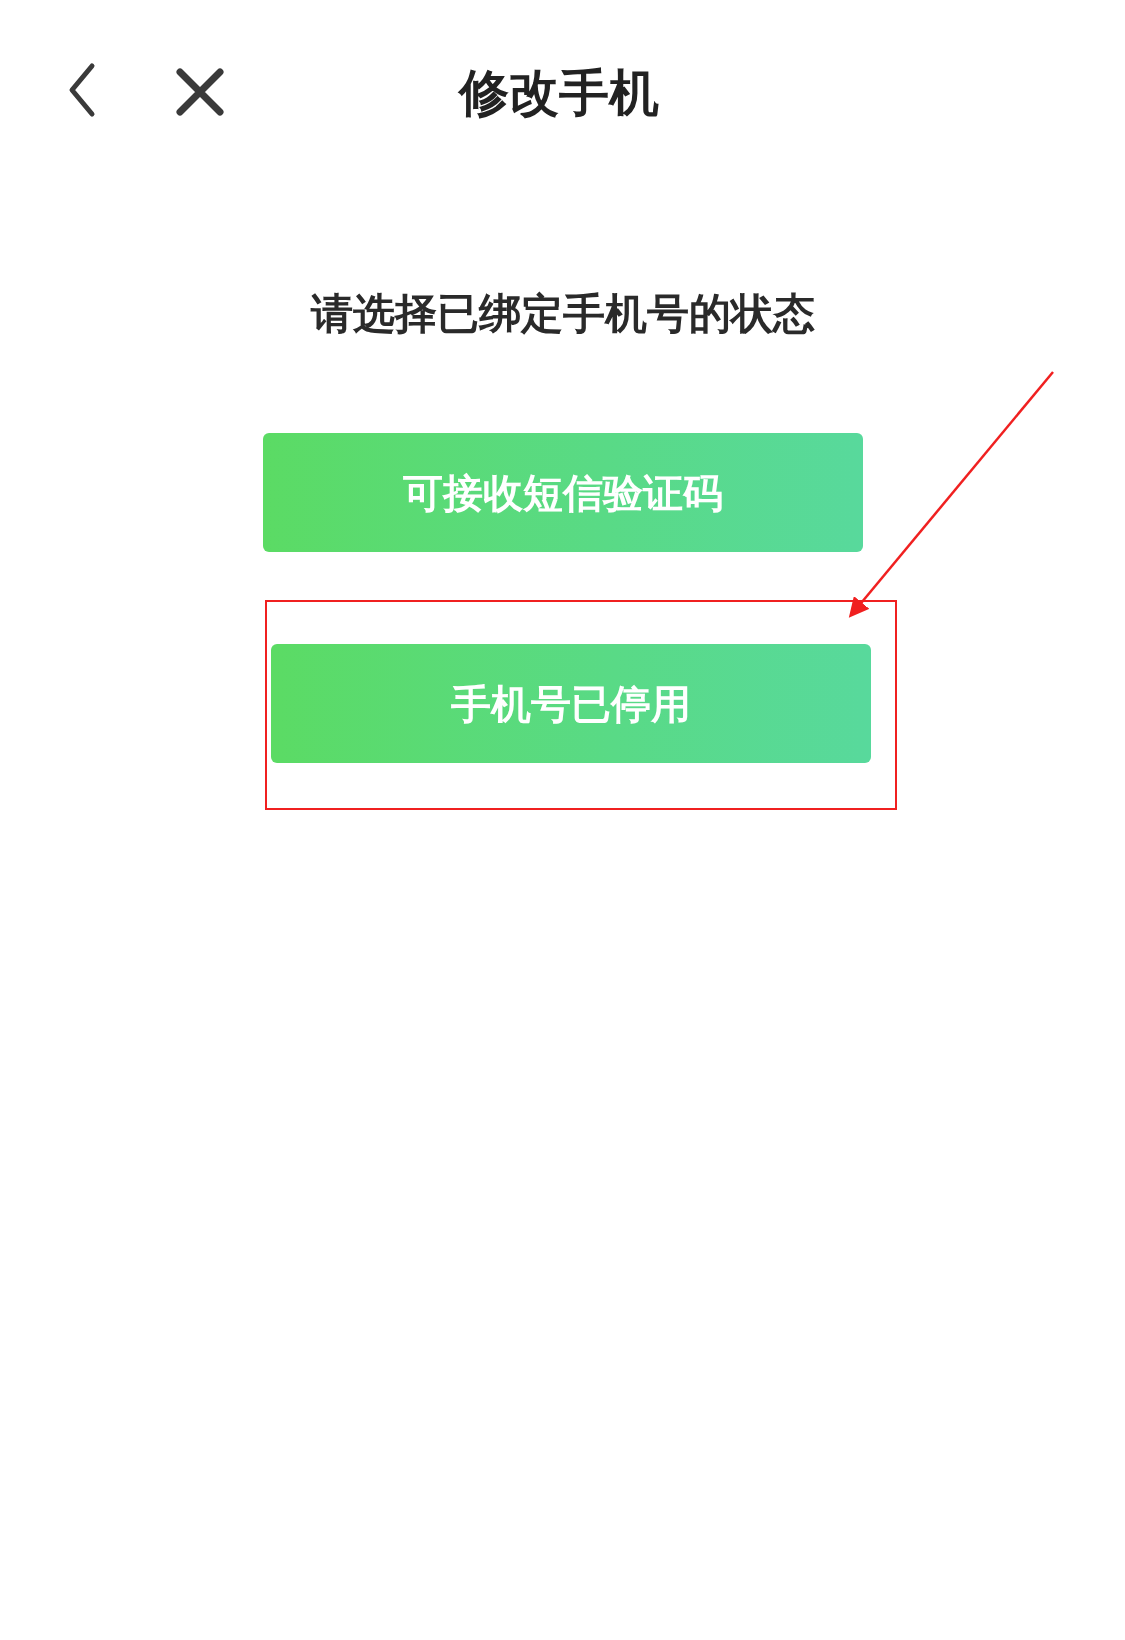 The width and height of the screenshot is (1125, 1640). What do you see at coordinates (562, 492) in the screenshot?
I see `option-button: 可接收短信验证码` at bounding box center [562, 492].